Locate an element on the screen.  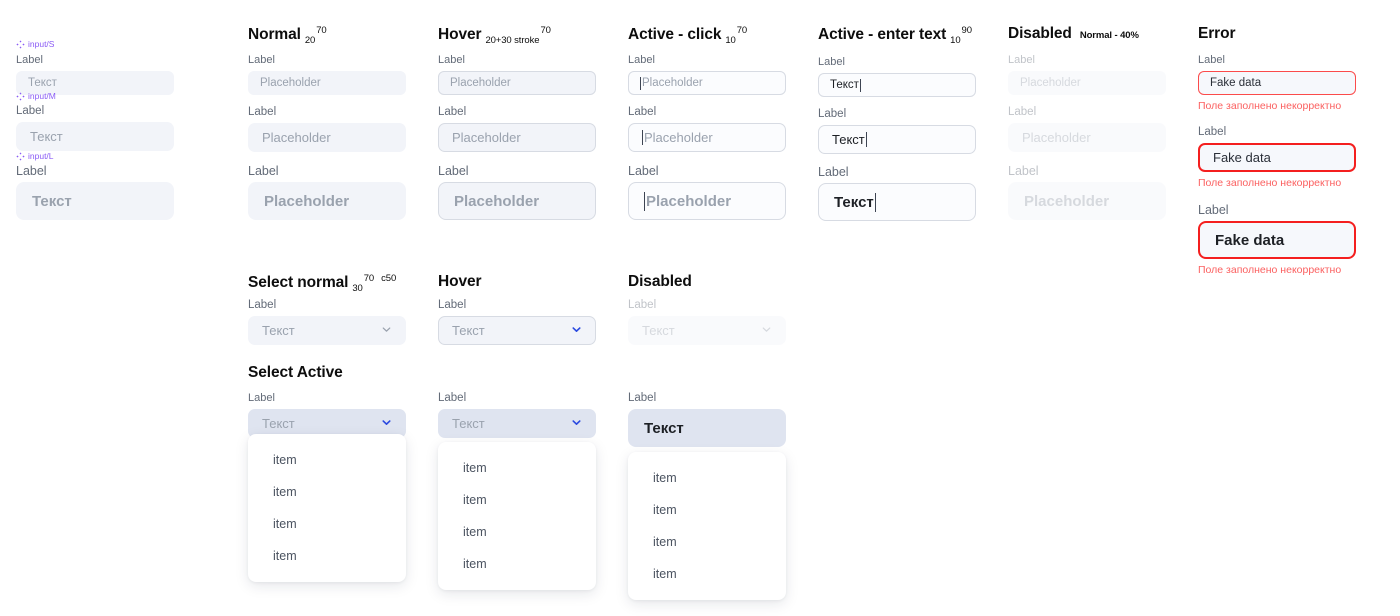
field-active-click-m: Label Placeholder is located at coordinates (707, 128).